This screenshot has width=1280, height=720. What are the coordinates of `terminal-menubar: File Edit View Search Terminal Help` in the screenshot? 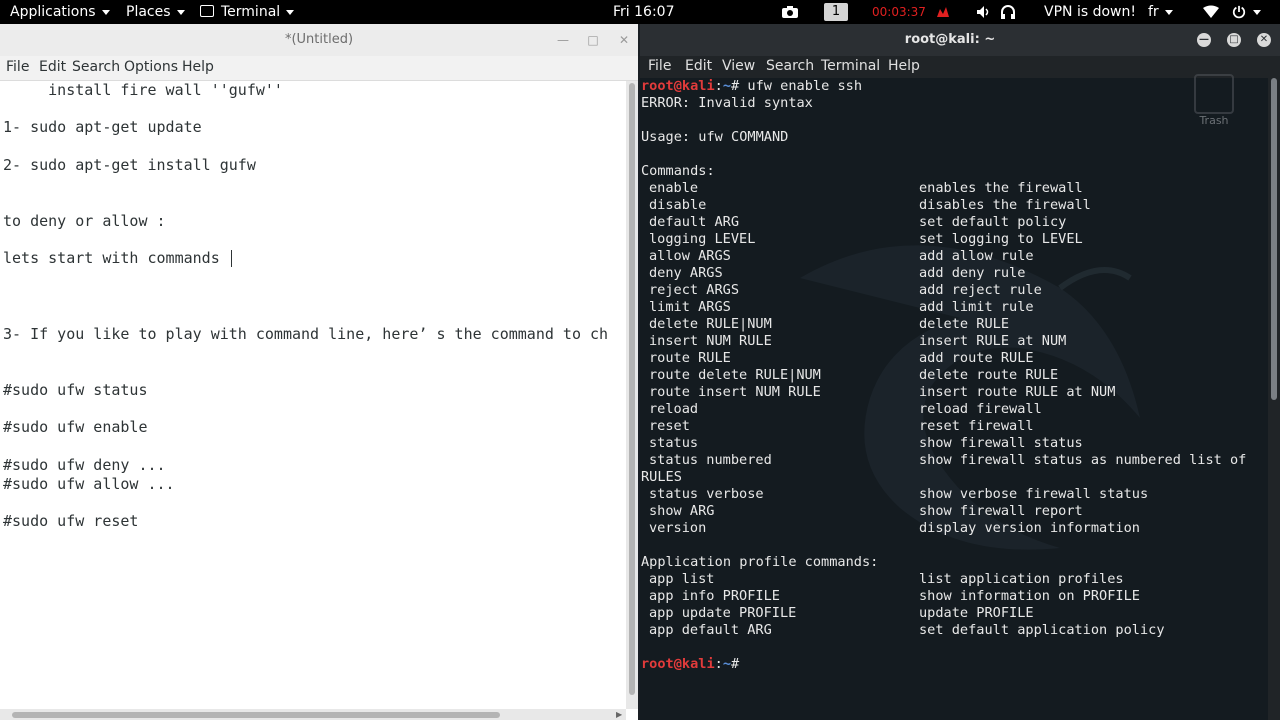 It's located at (960, 67).